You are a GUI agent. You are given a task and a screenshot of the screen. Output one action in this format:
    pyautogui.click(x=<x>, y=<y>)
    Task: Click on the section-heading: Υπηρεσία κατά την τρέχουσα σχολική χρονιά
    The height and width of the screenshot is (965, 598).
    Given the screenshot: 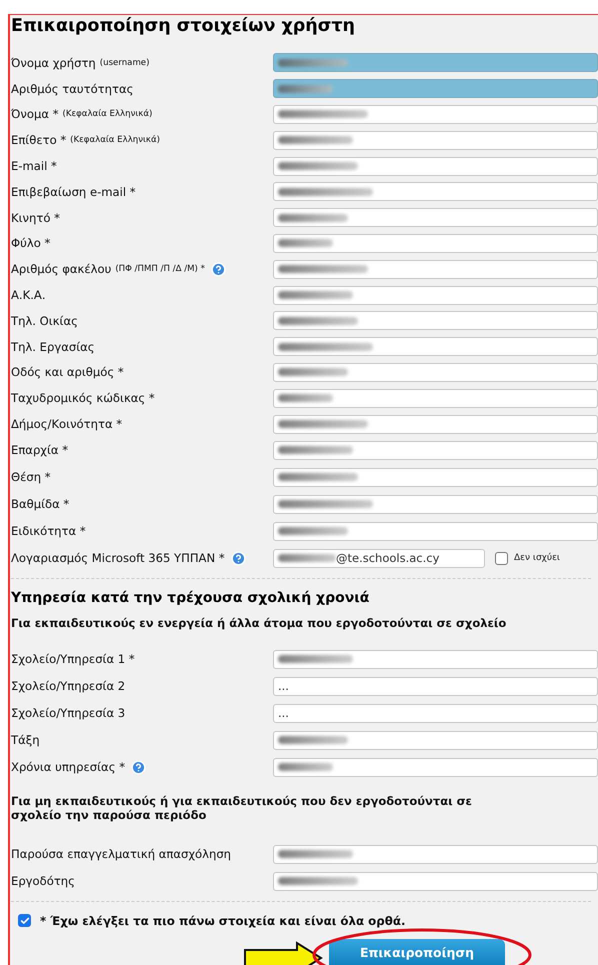 What is the action you would take?
    pyautogui.click(x=190, y=598)
    